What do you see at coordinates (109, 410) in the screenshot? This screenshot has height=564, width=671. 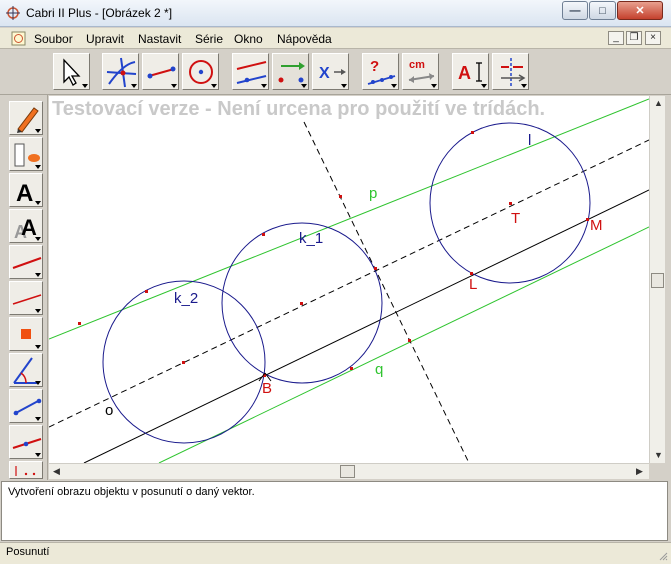 I see `label-o: o` at bounding box center [109, 410].